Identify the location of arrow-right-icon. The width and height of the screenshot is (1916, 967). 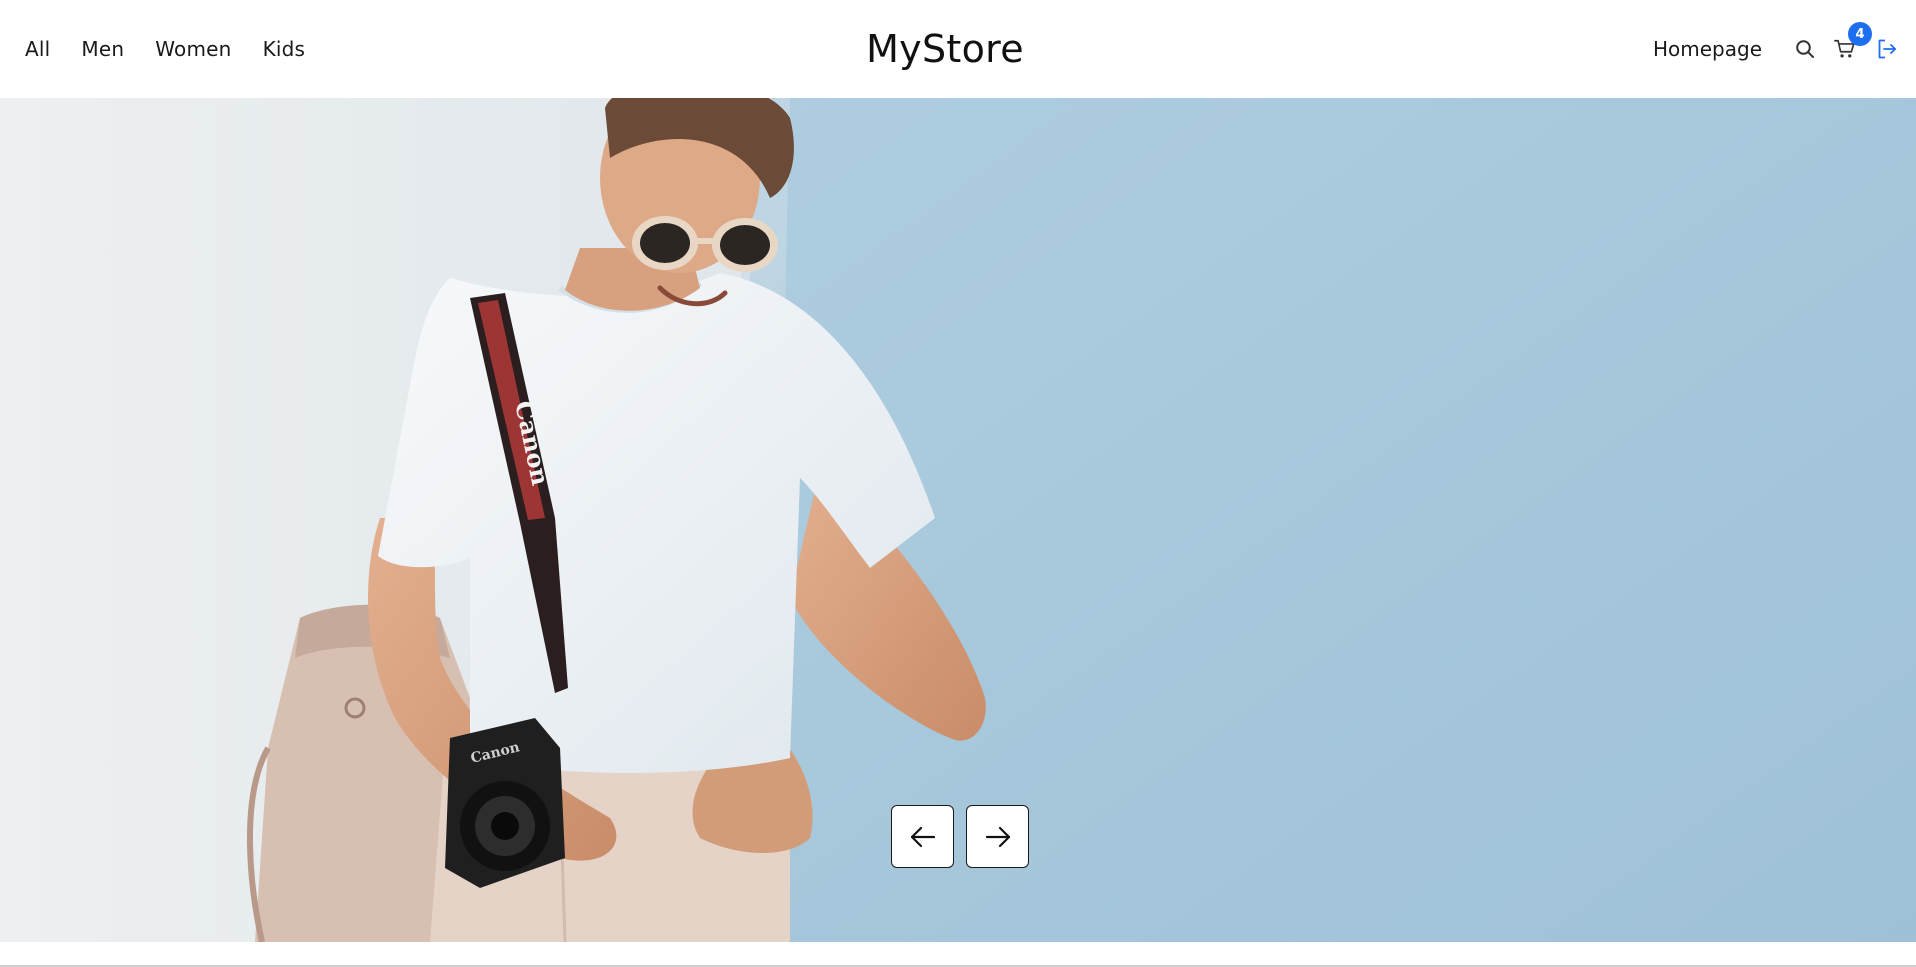
(997, 836).